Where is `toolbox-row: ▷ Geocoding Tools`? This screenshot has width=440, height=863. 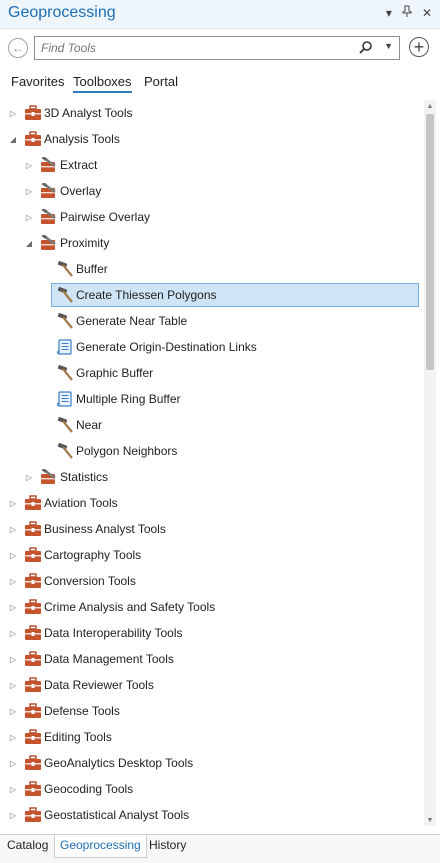 toolbox-row: ▷ Geocoding Tools is located at coordinates (212, 789).